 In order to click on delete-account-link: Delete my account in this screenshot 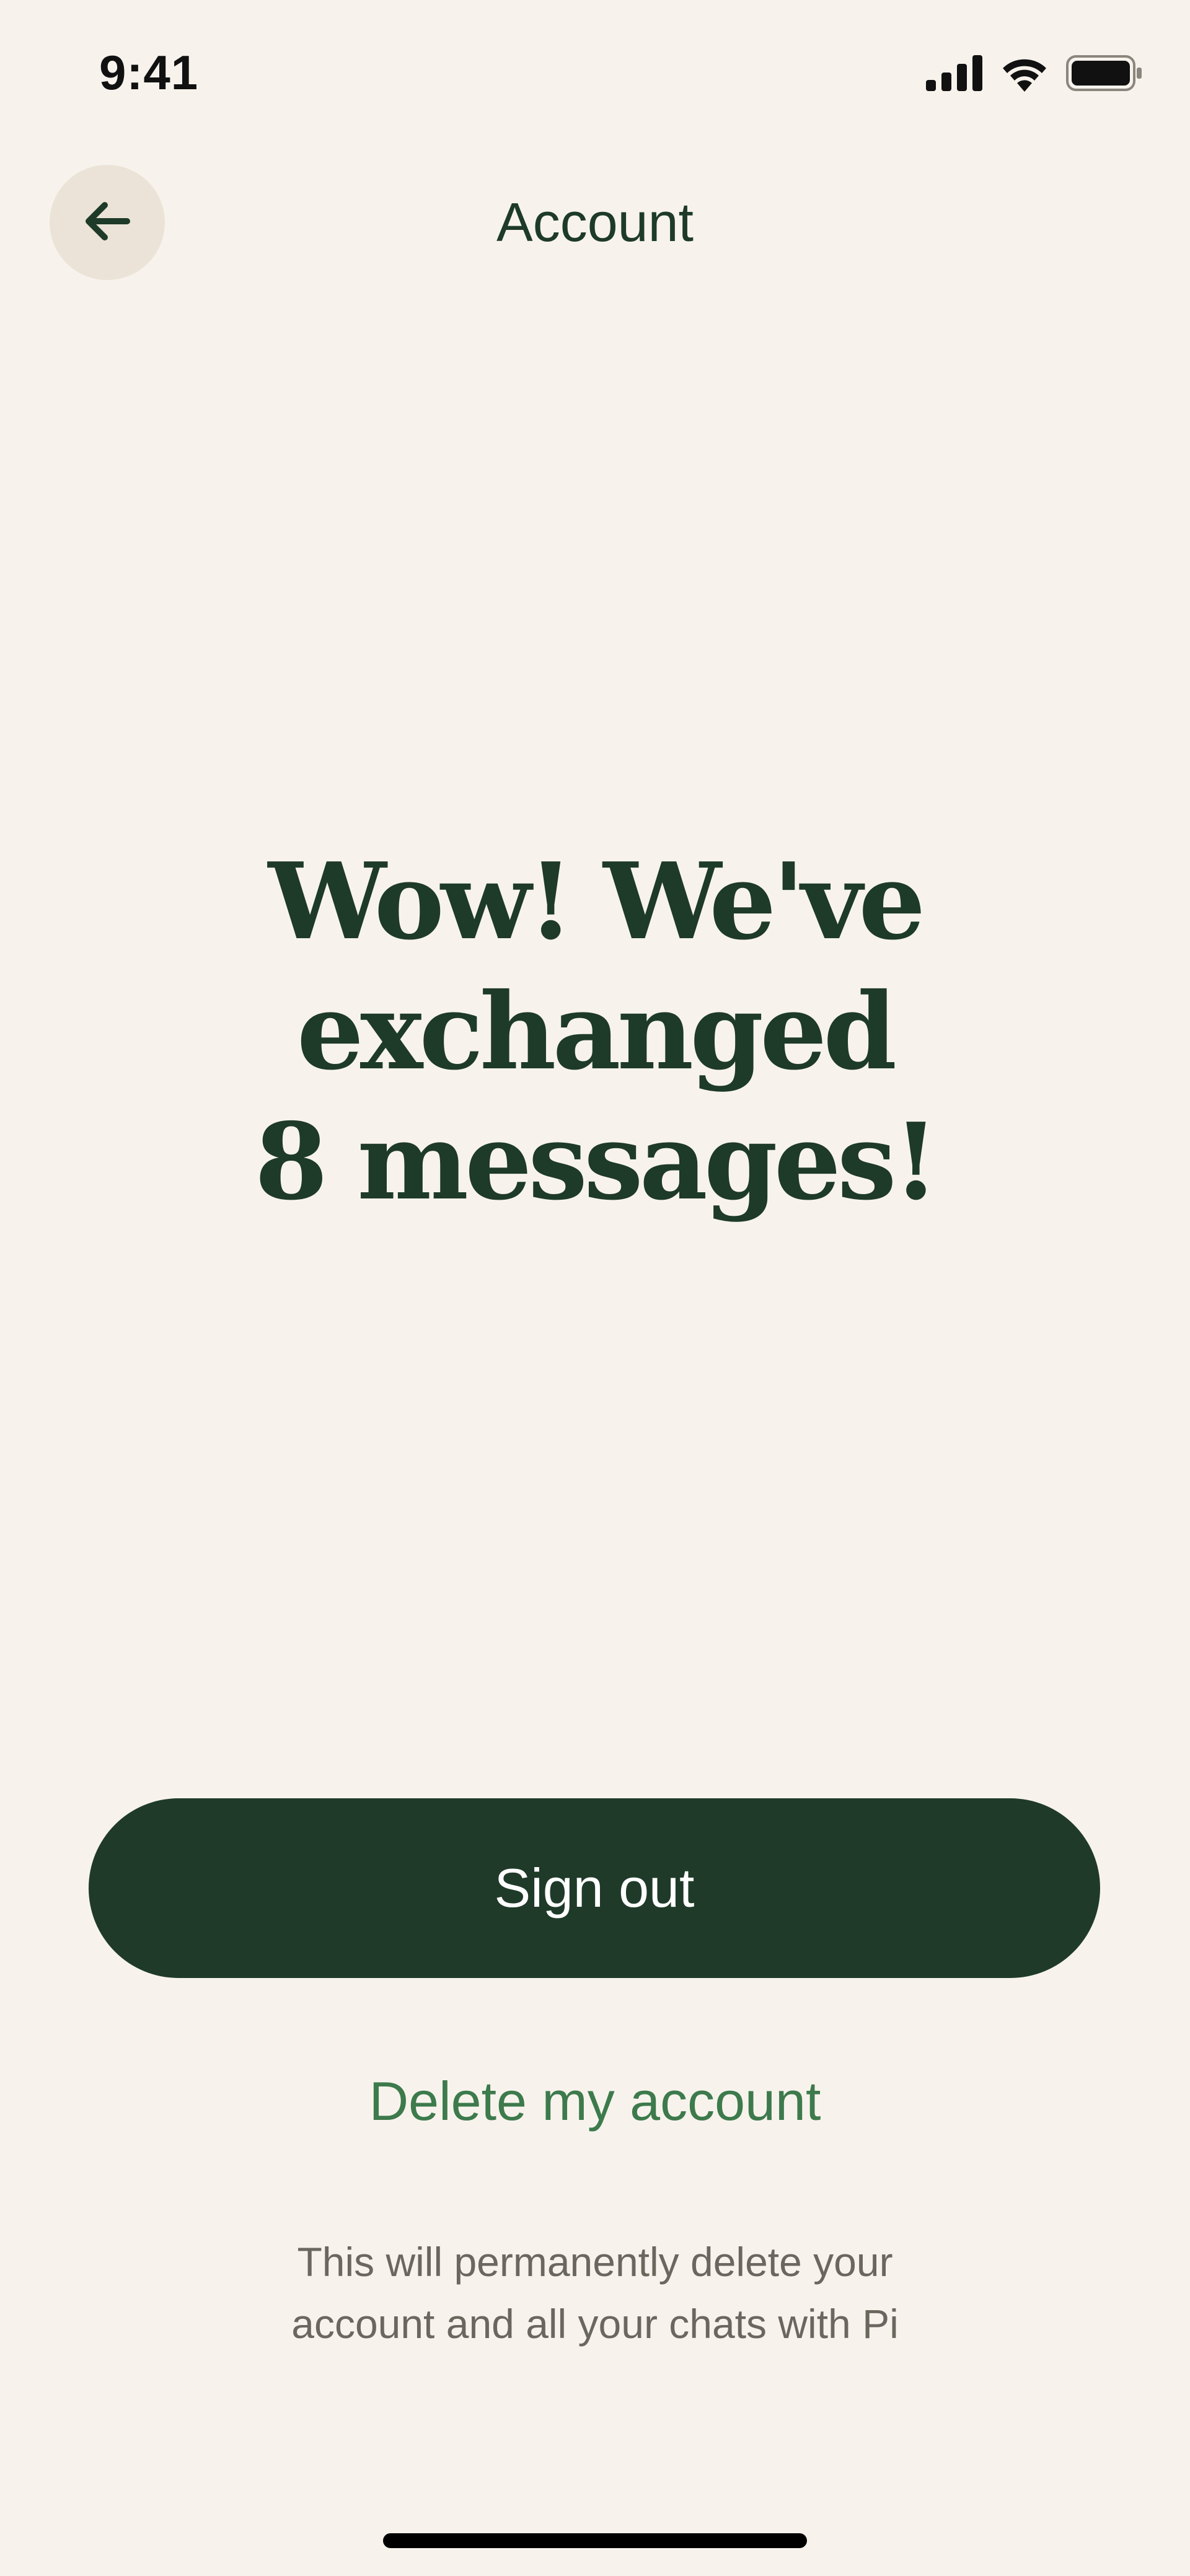, I will do `click(595, 2101)`.